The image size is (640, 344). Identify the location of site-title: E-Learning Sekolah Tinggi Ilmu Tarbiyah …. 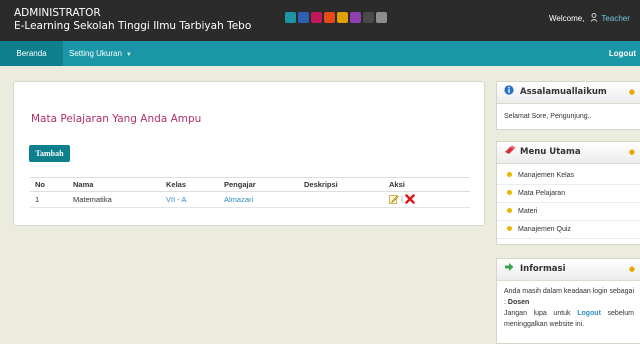
(133, 26).